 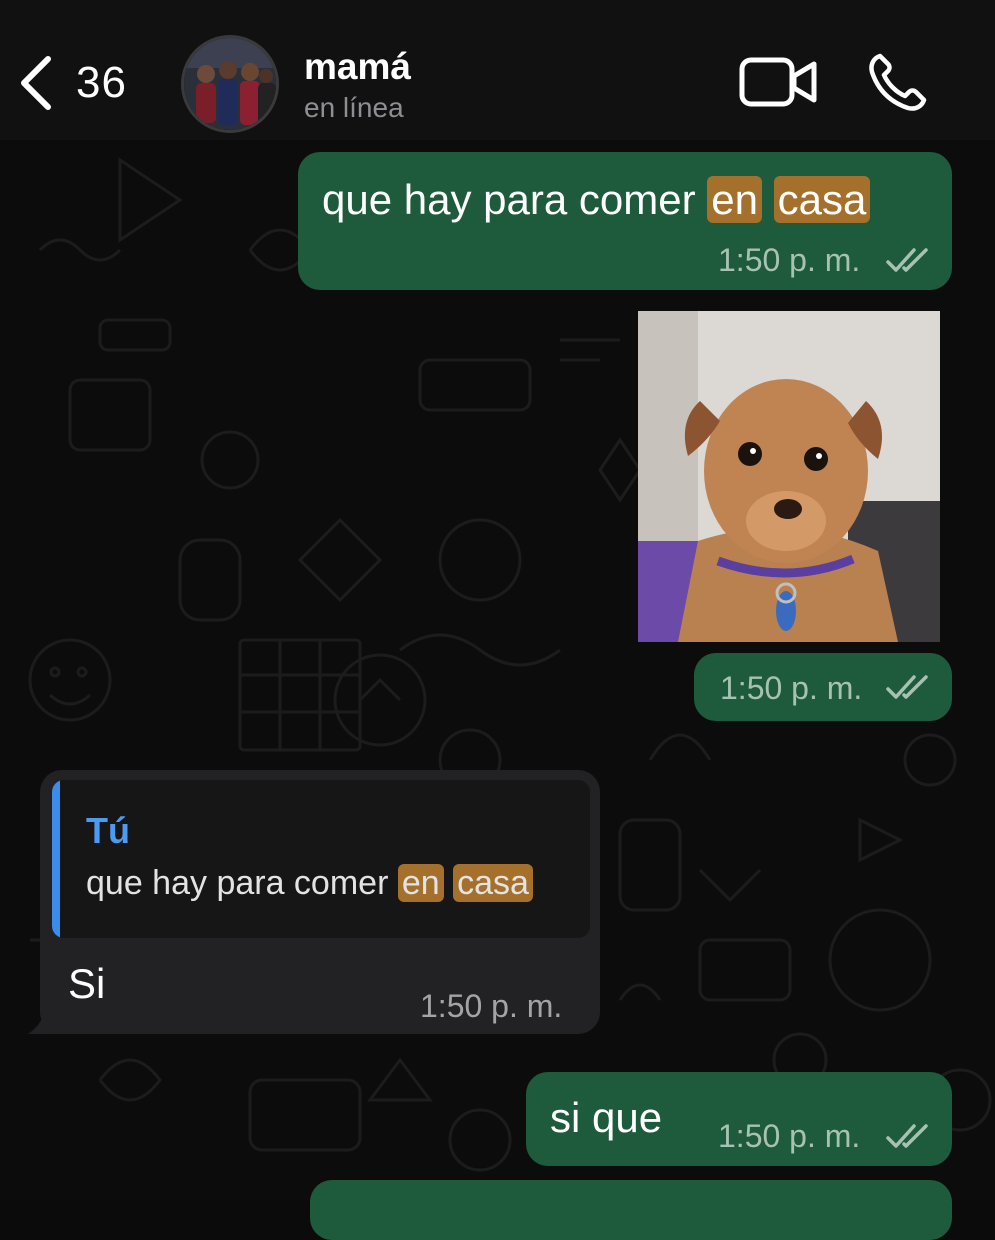 I want to click on dog-photo, so click(x=789, y=476).